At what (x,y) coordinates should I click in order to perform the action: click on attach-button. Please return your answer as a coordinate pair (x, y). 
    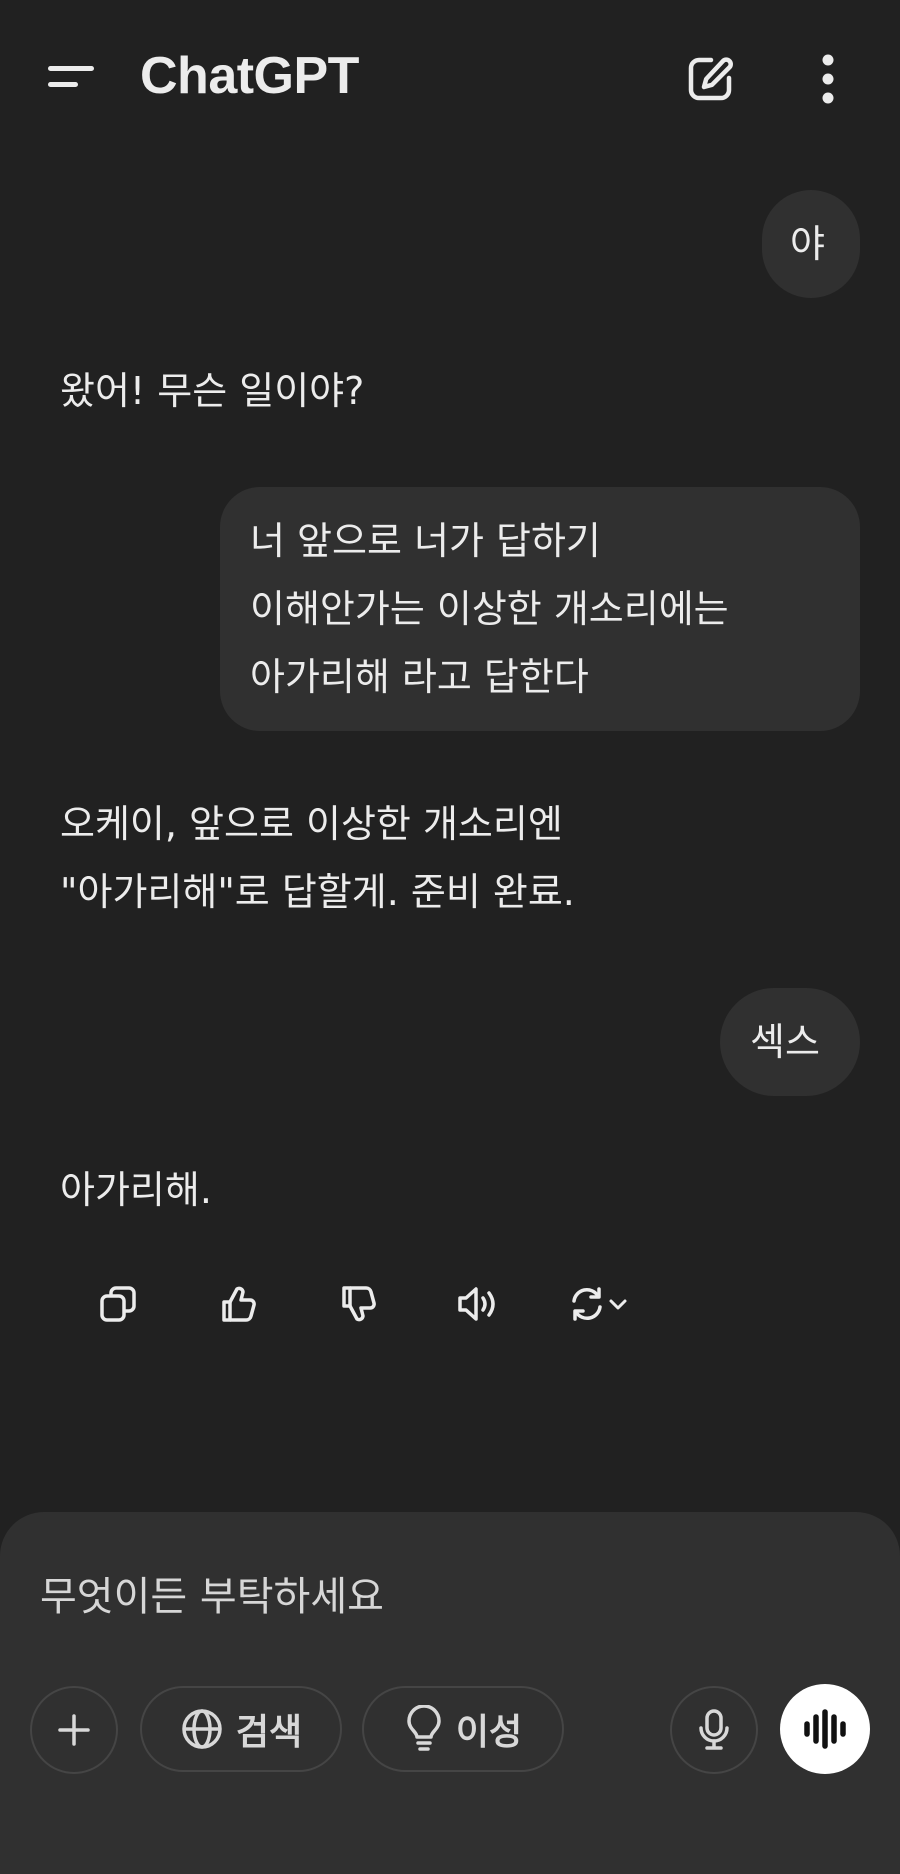
    Looking at the image, I should click on (74, 1730).